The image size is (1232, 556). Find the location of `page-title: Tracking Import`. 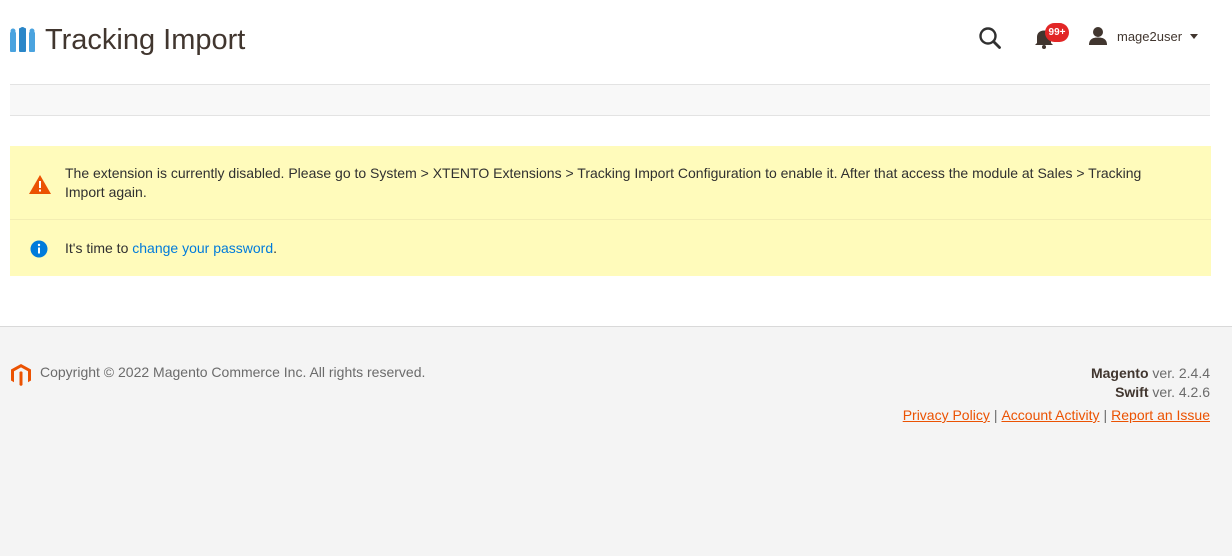

page-title: Tracking Import is located at coordinates (145, 40).